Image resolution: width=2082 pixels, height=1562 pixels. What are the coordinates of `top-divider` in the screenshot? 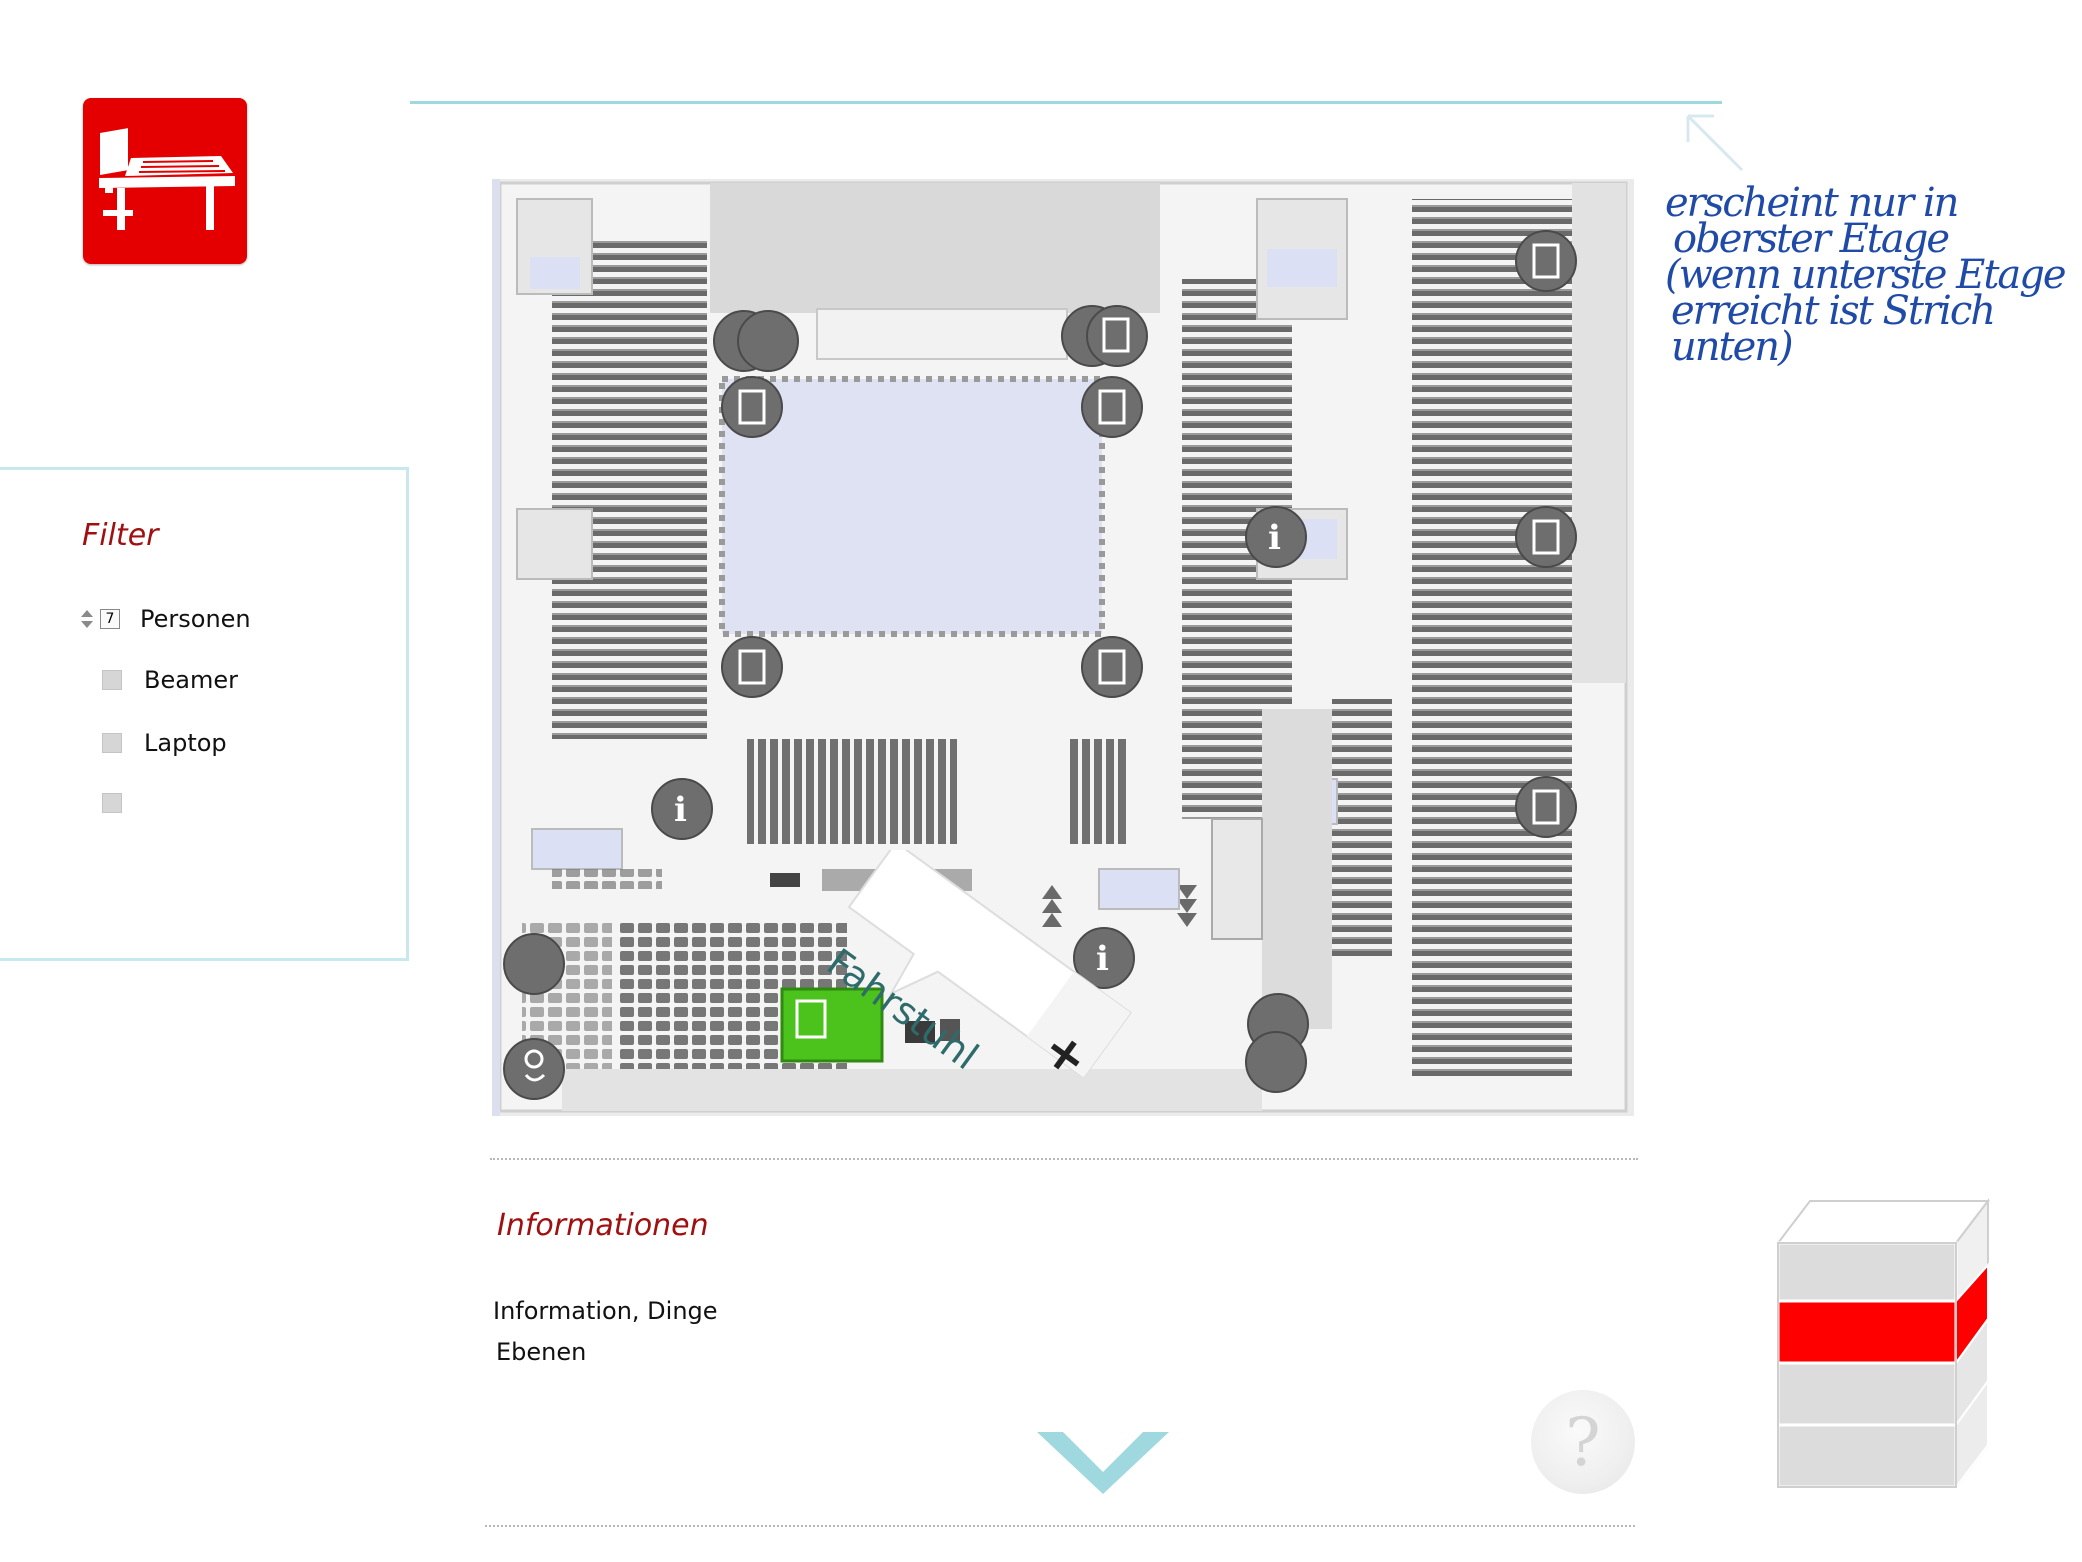 It's located at (1066, 102).